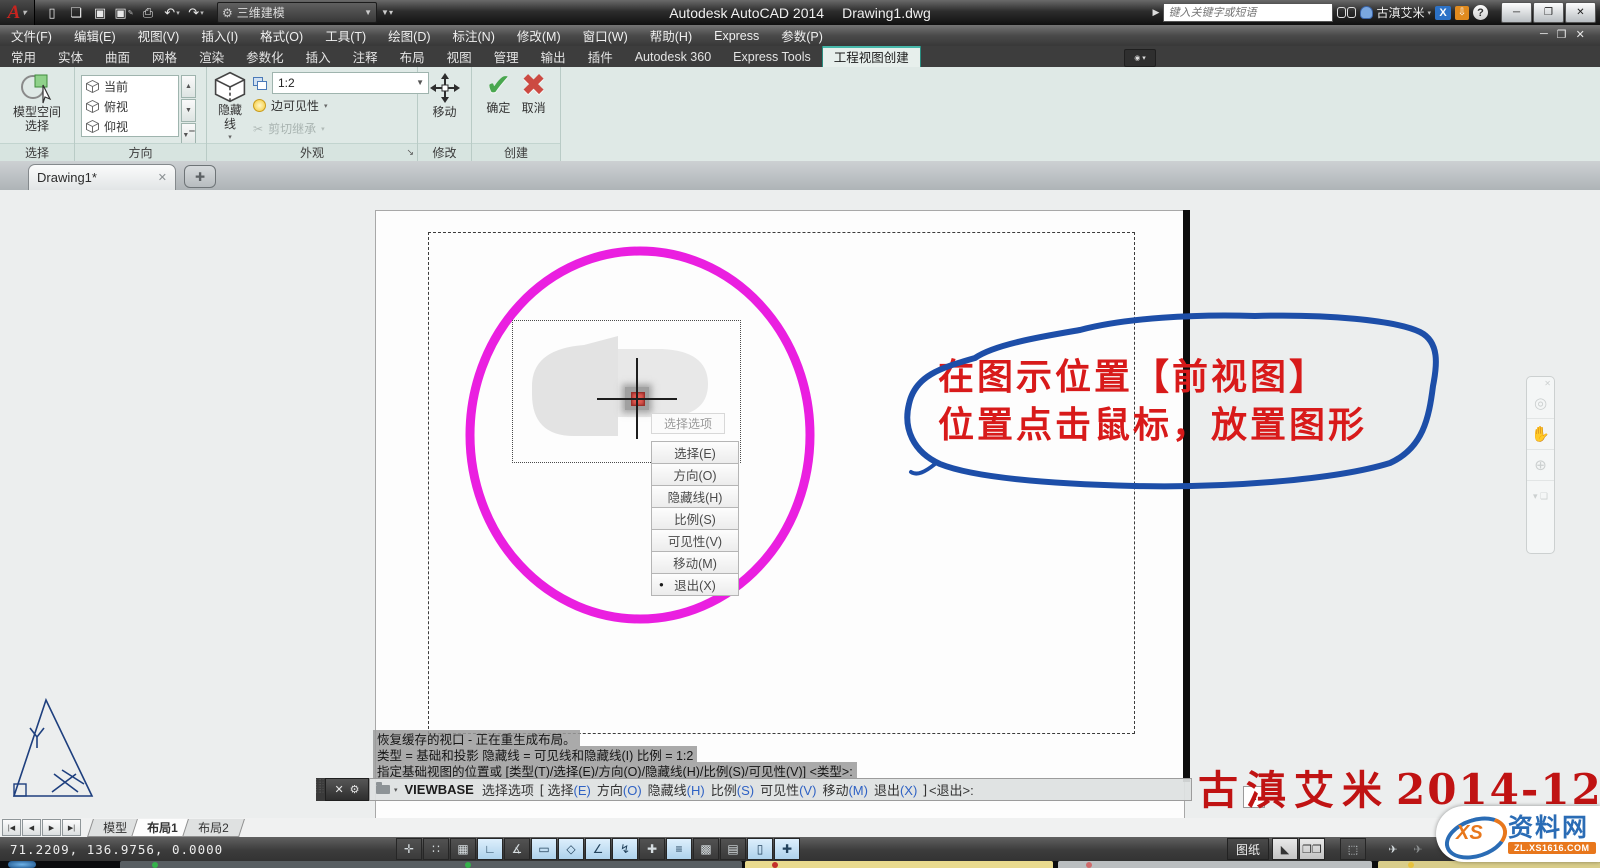  Describe the element at coordinates (760, 849) in the screenshot. I see `status-toggle-button: ▯` at that location.